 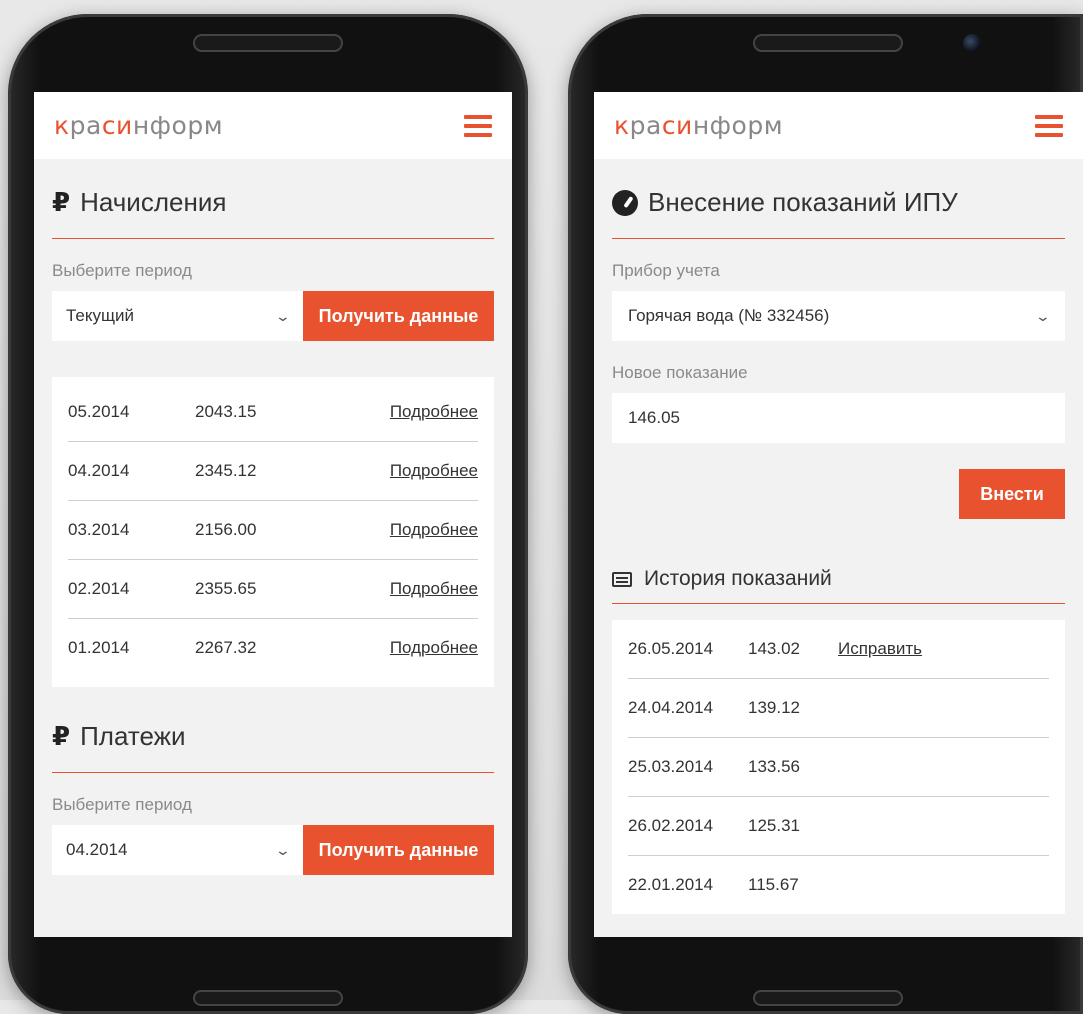 What do you see at coordinates (177, 850) in the screenshot?
I see `payments-period-select: 04.2014 ⌄` at bounding box center [177, 850].